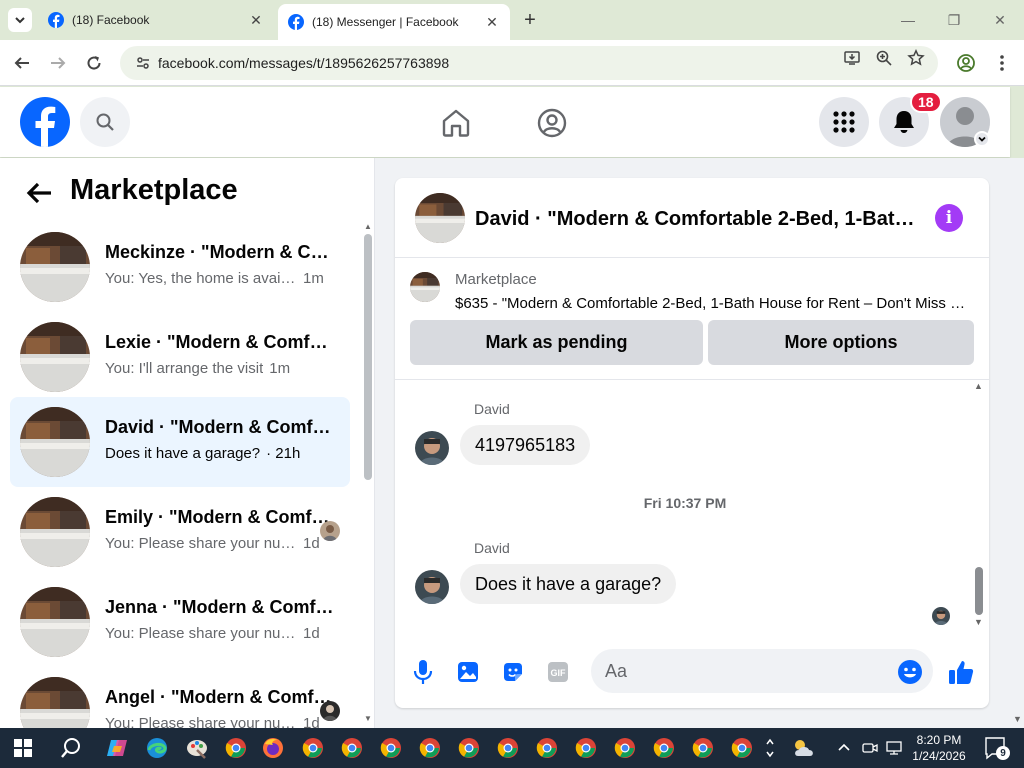  Describe the element at coordinates (58, 63) in the screenshot. I see `forward-arrow-icon` at that location.